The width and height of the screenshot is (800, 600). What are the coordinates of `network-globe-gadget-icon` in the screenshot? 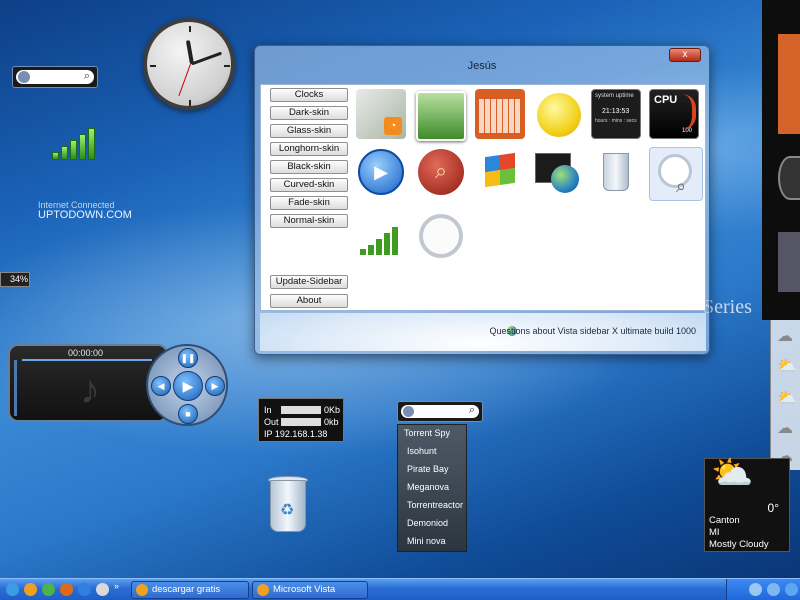 It's located at (558, 172).